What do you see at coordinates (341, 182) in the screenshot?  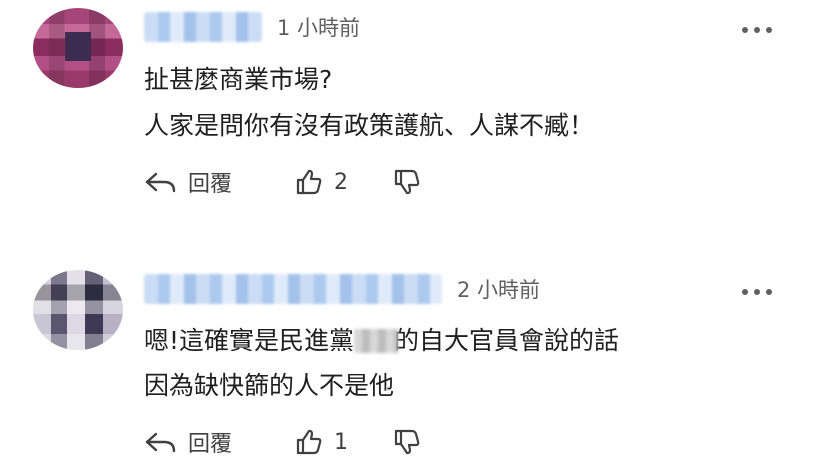 I see `like-count: 2` at bounding box center [341, 182].